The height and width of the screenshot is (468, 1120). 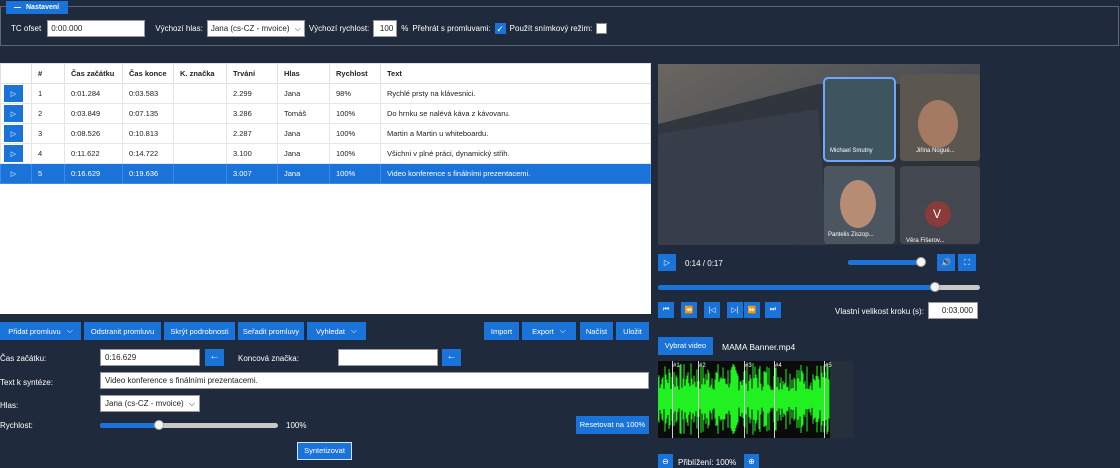 I want to click on select-video-button: Vybrat video, so click(x=685, y=346).